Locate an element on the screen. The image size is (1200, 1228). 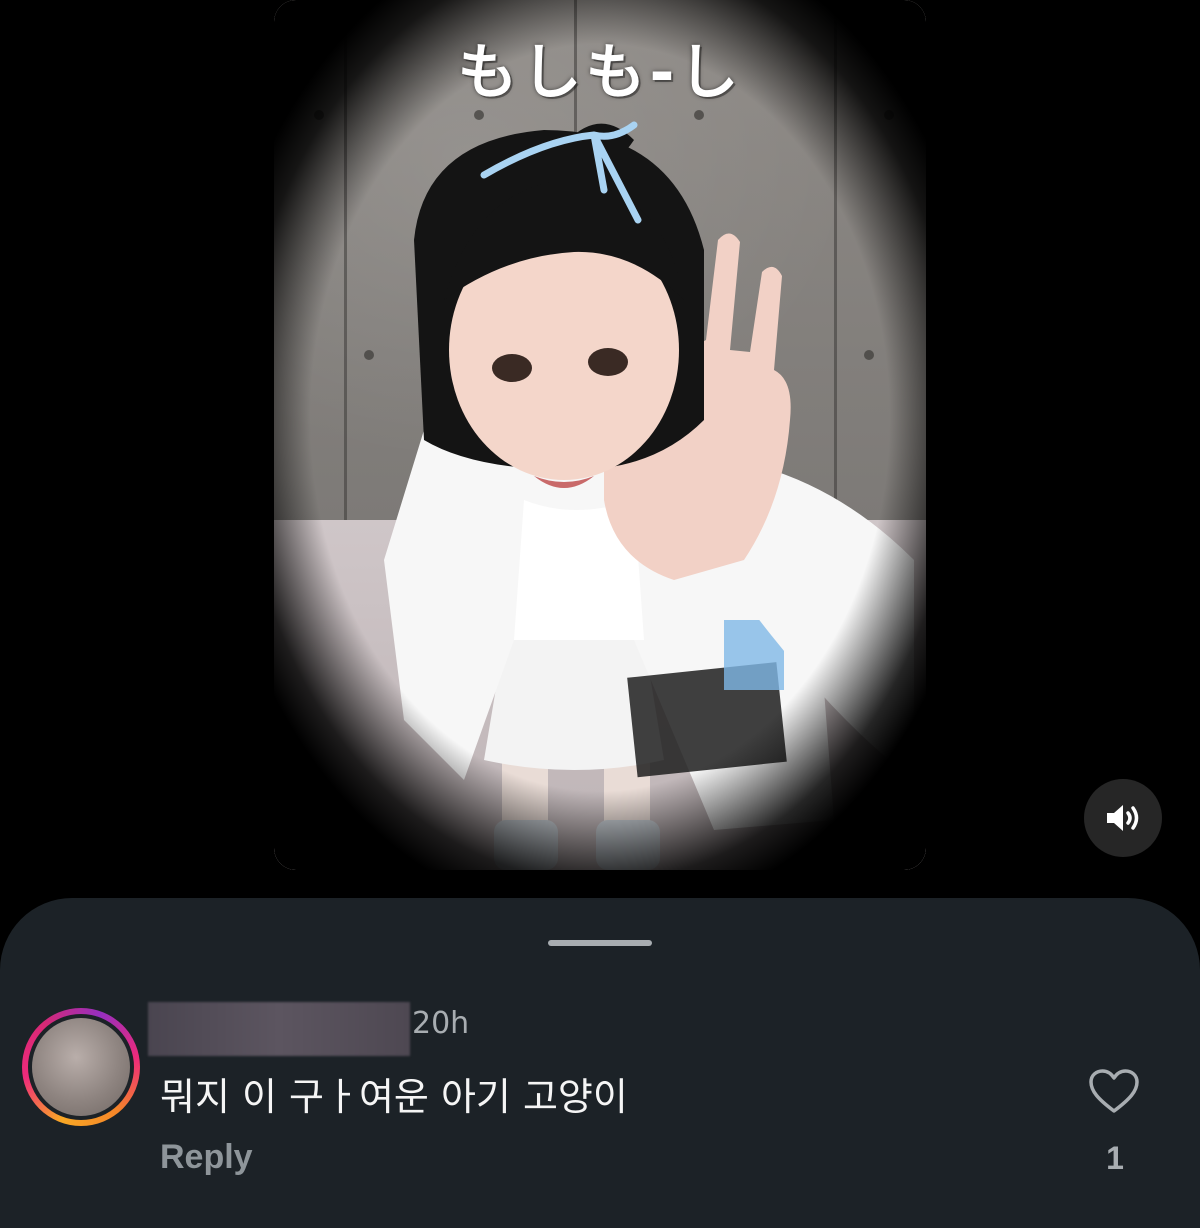
like-button is located at coordinates (1114, 1092).